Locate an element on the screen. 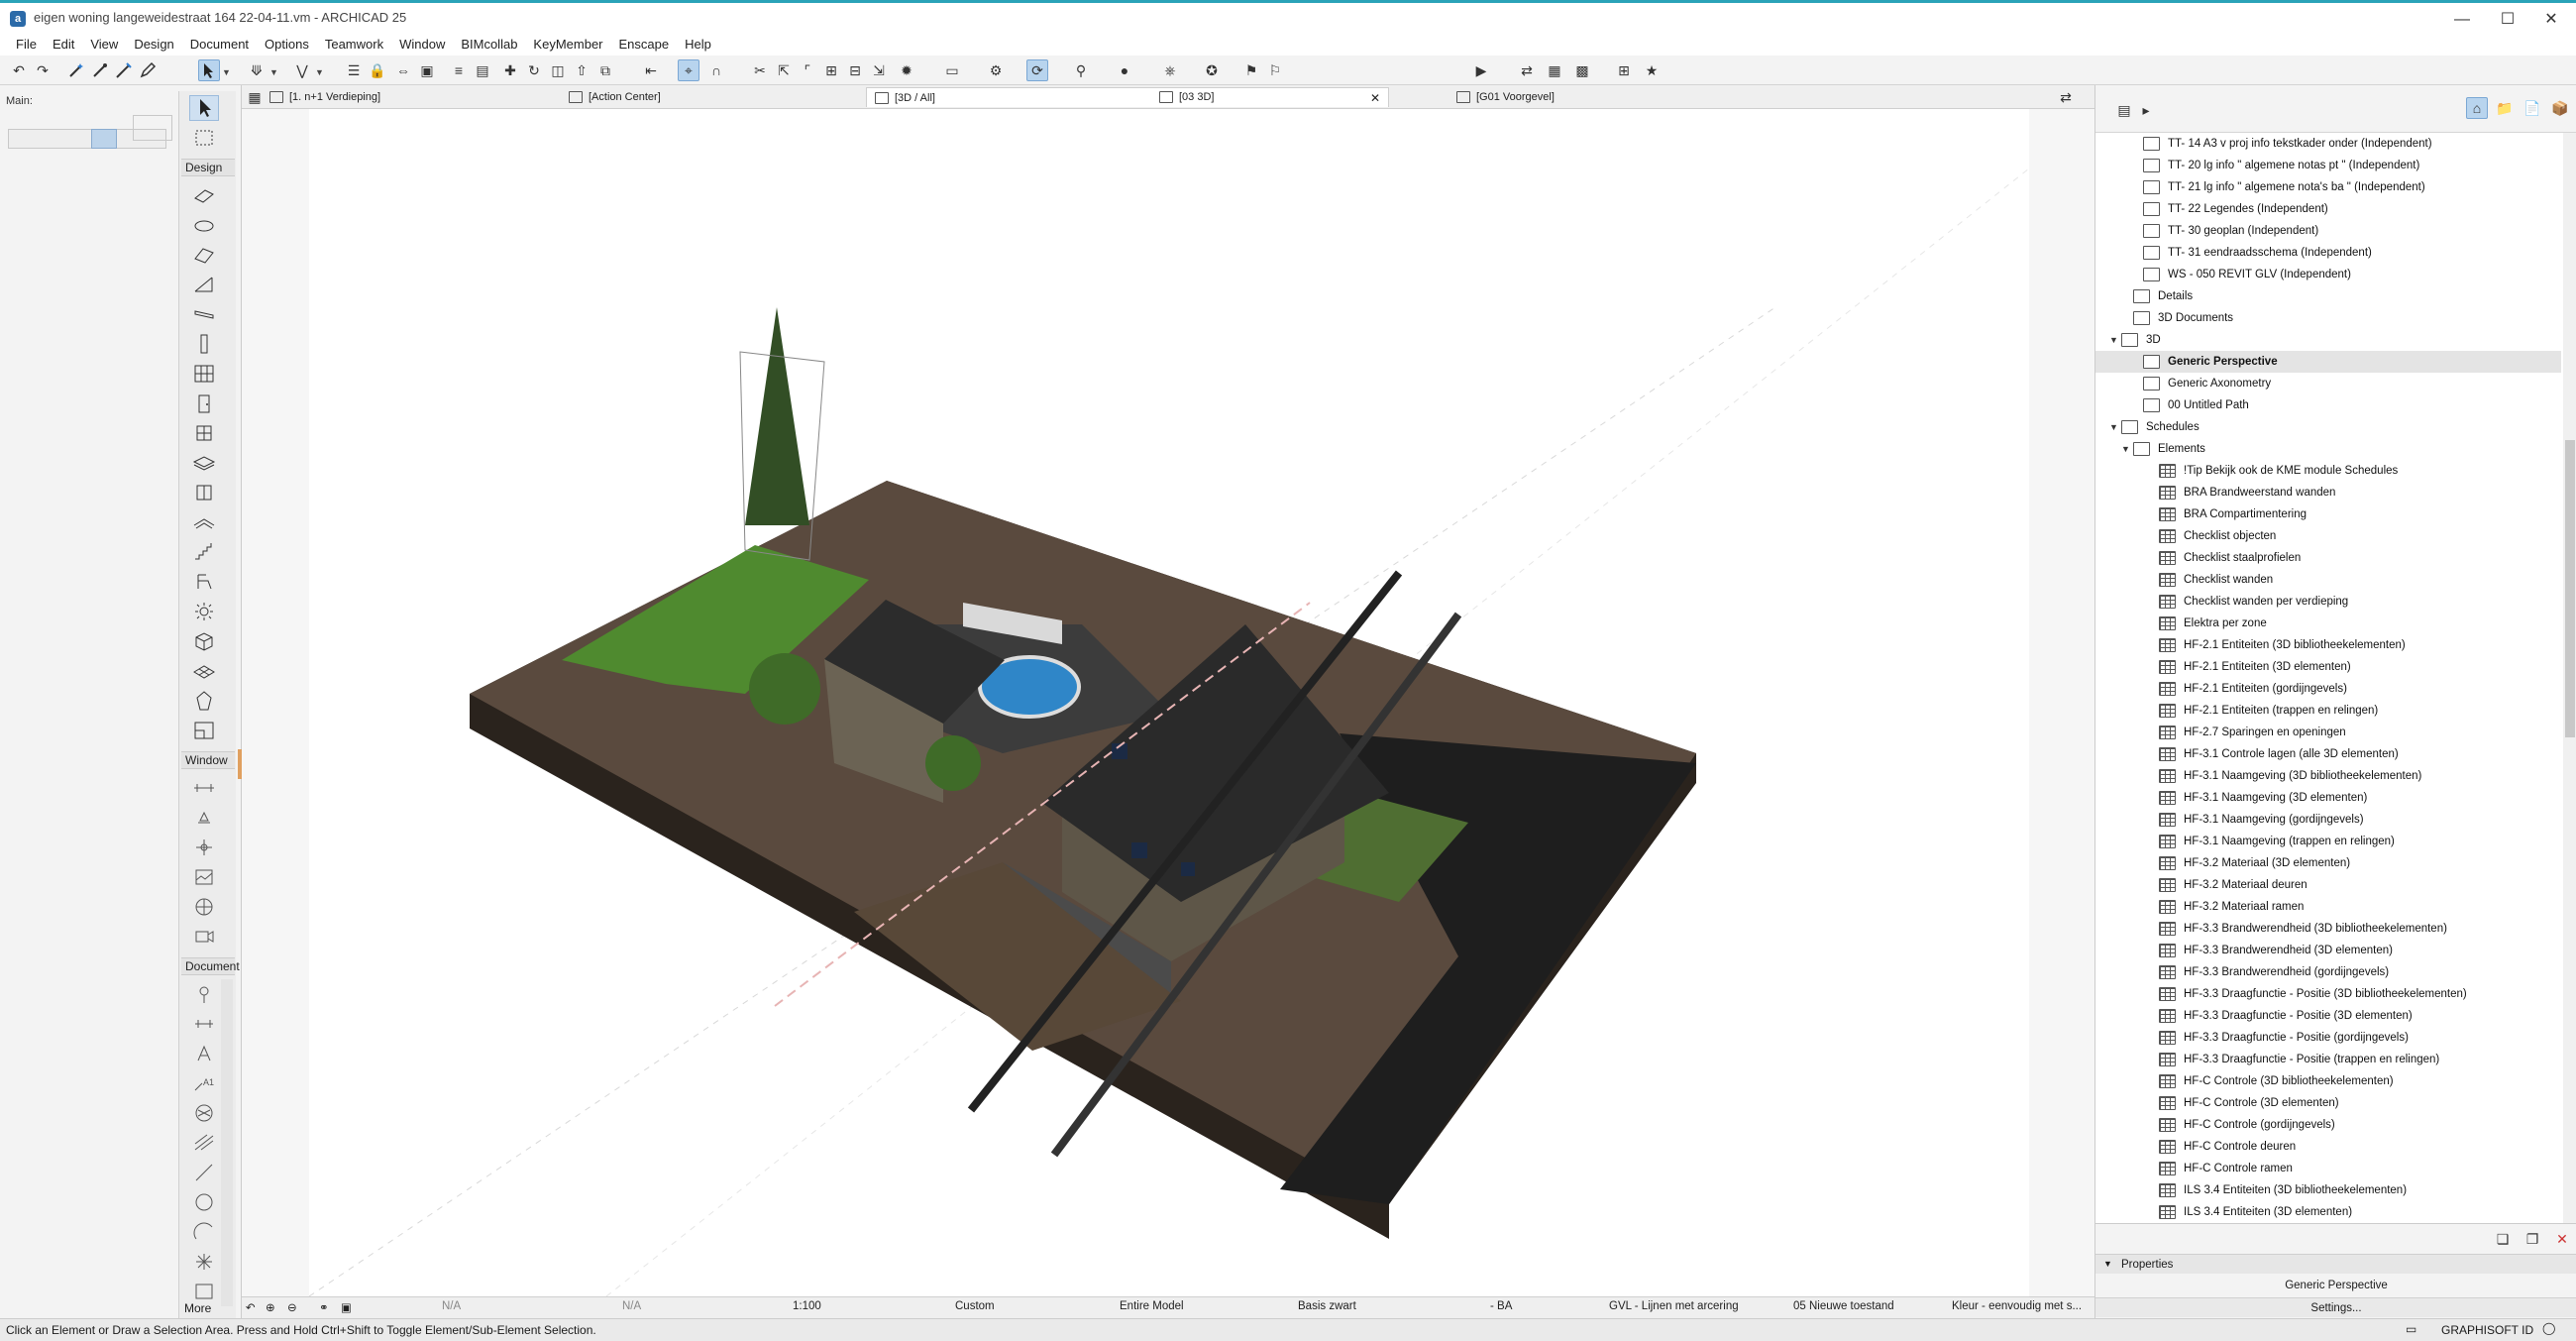 This screenshot has width=2576, height=1341. menu-teamwork: Teamwork is located at coordinates (354, 45).